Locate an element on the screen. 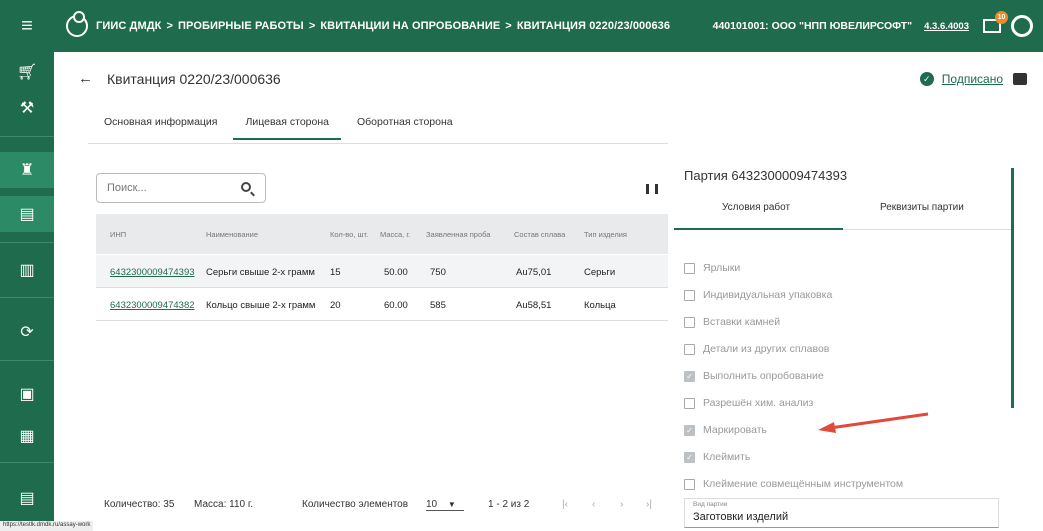 Image resolution: width=1043 pixels, height=531 pixels. total-mass: Масса: 110 г. is located at coordinates (224, 504).